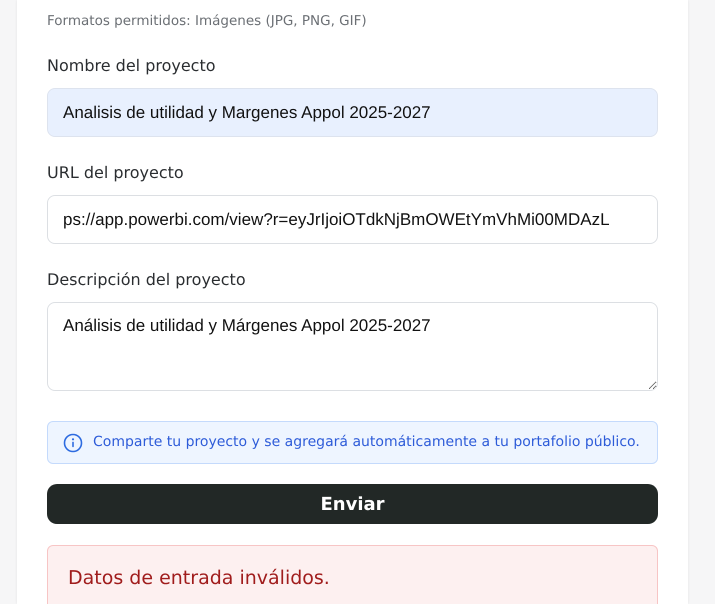  What do you see at coordinates (352, 113) in the screenshot?
I see `input-field: Analisis de utilidad y Margenes Appol 2025-2027` at bounding box center [352, 113].